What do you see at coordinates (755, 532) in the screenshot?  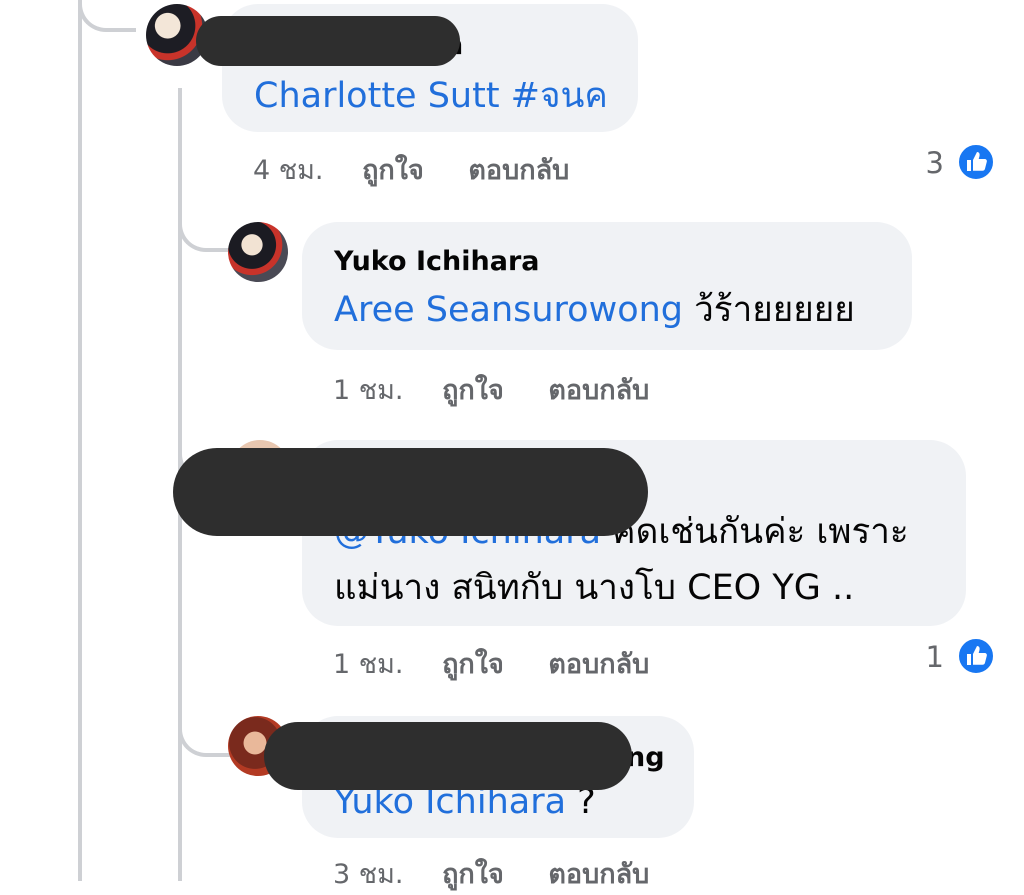 I see `comment-body: คิดเช่นกันค่ะ เพราะ` at bounding box center [755, 532].